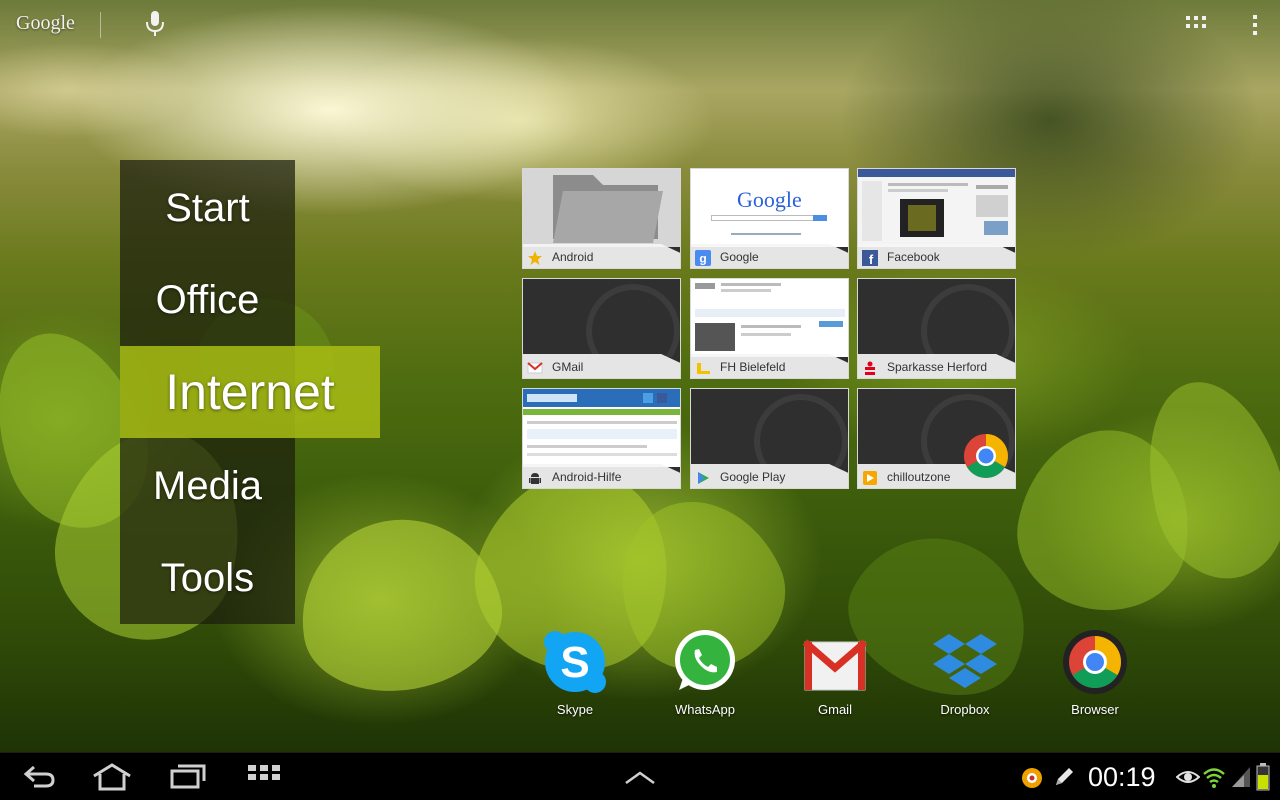  I want to click on menu-item-internet: Internet, so click(250, 392).